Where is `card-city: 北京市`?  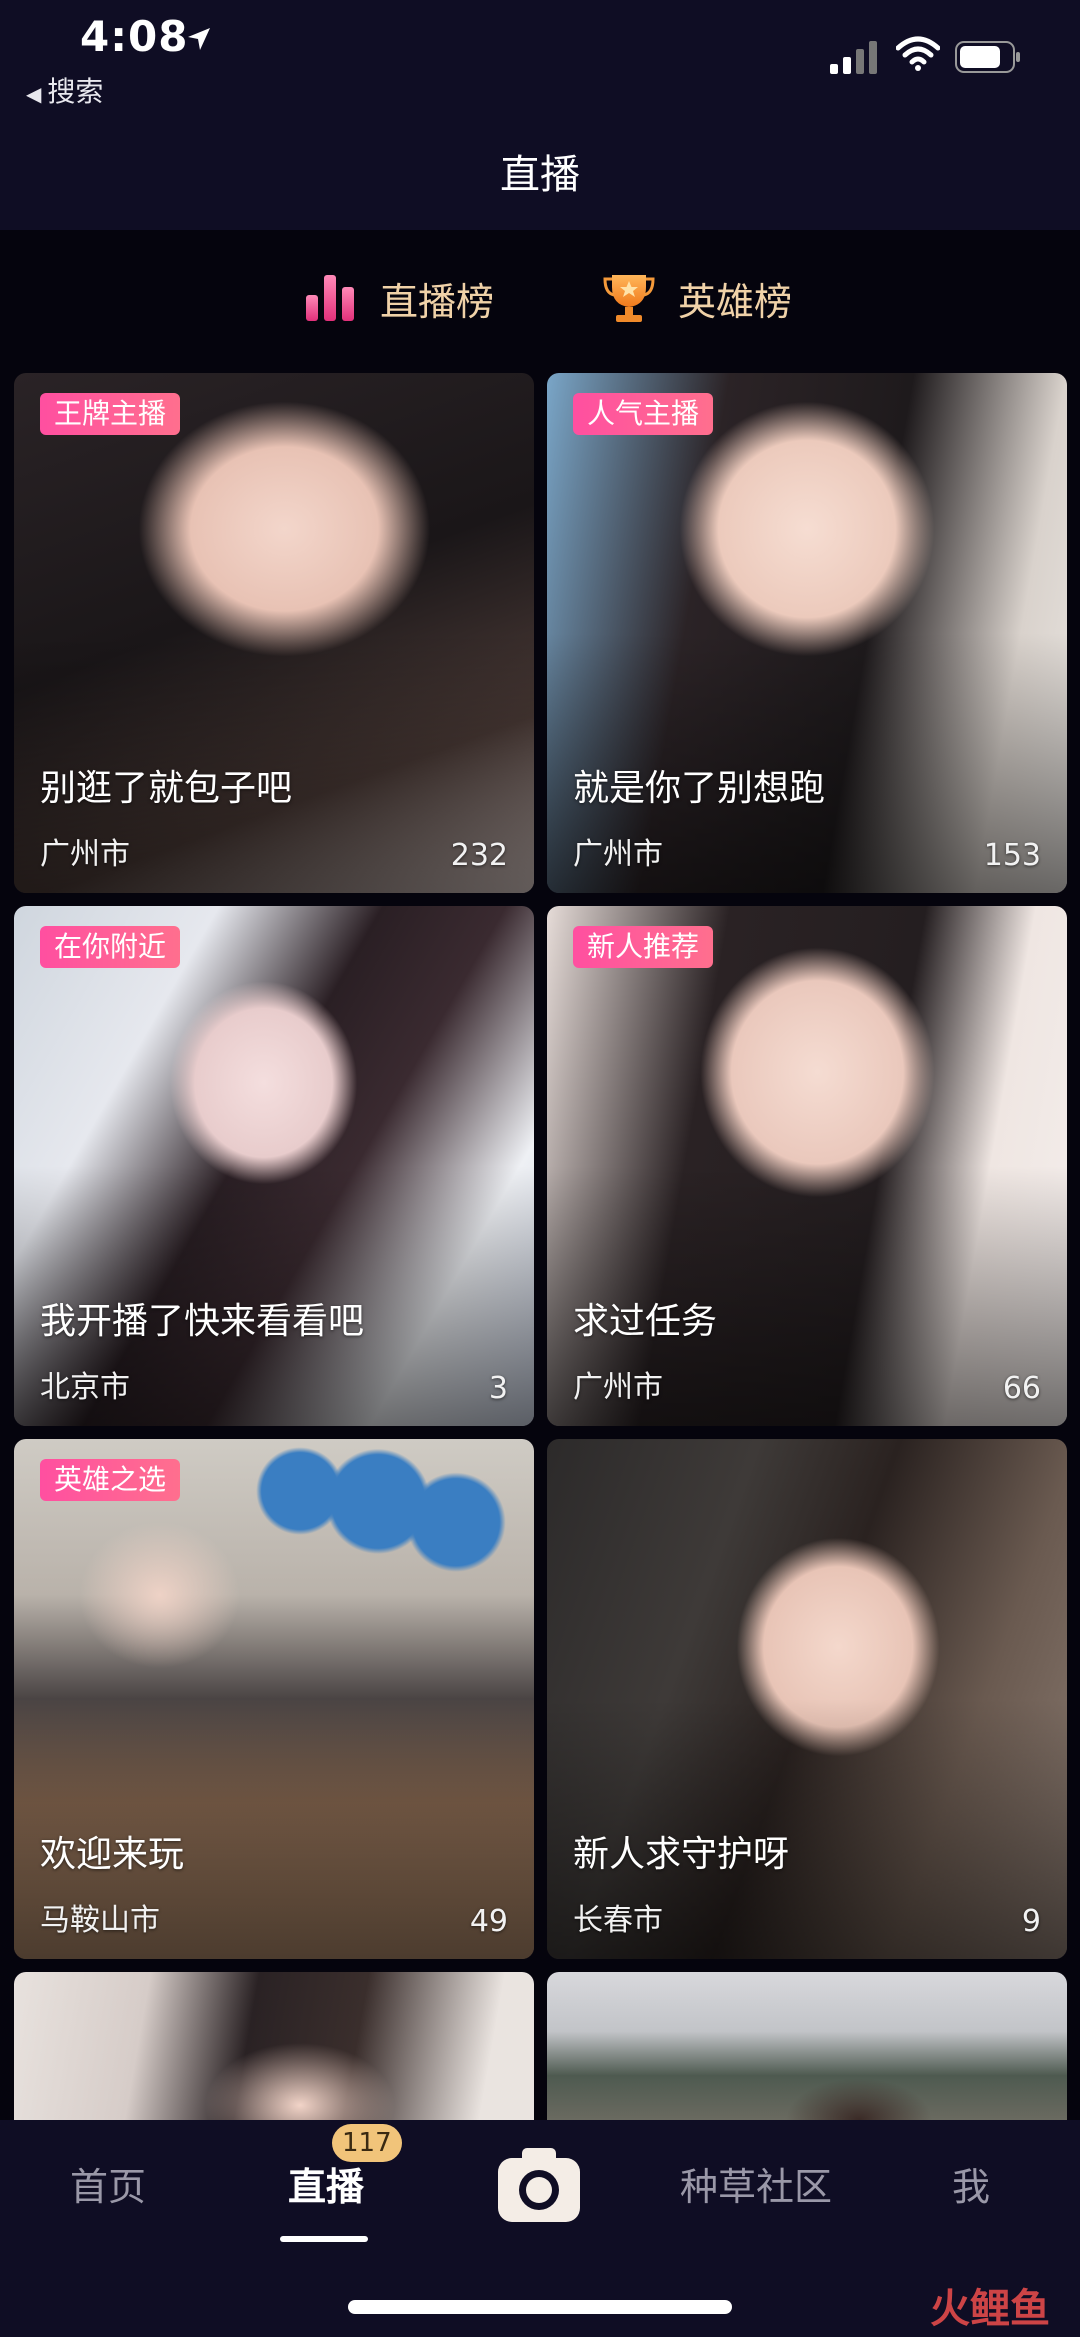 card-city: 北京市 is located at coordinates (85, 1387).